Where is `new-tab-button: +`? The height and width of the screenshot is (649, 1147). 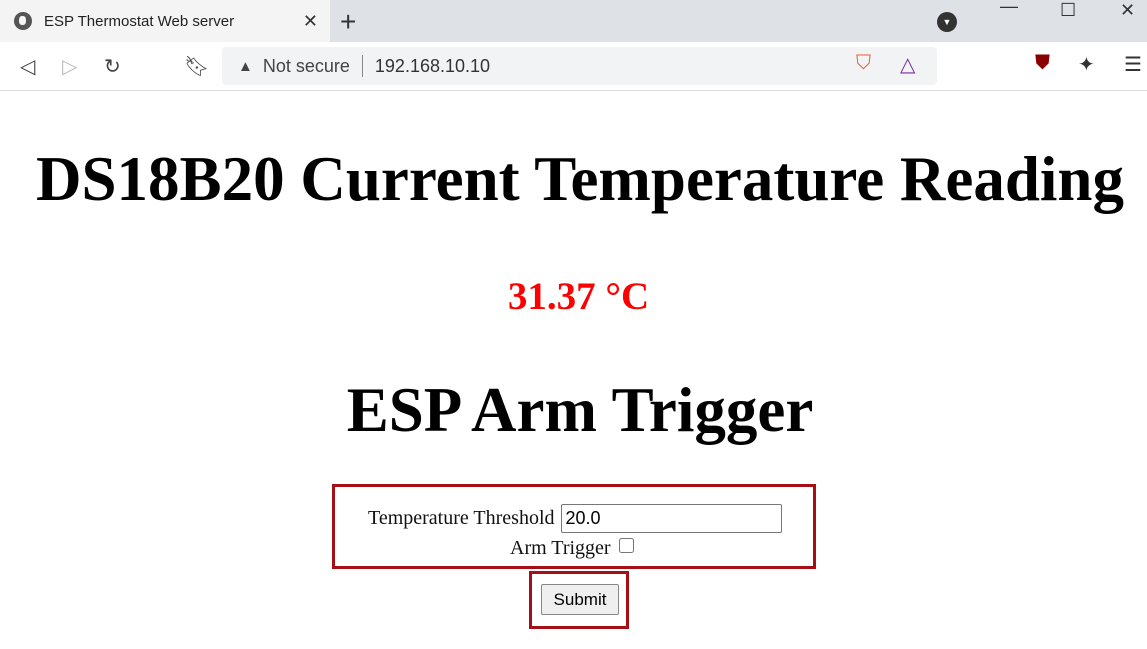 new-tab-button: + is located at coordinates (348, 22).